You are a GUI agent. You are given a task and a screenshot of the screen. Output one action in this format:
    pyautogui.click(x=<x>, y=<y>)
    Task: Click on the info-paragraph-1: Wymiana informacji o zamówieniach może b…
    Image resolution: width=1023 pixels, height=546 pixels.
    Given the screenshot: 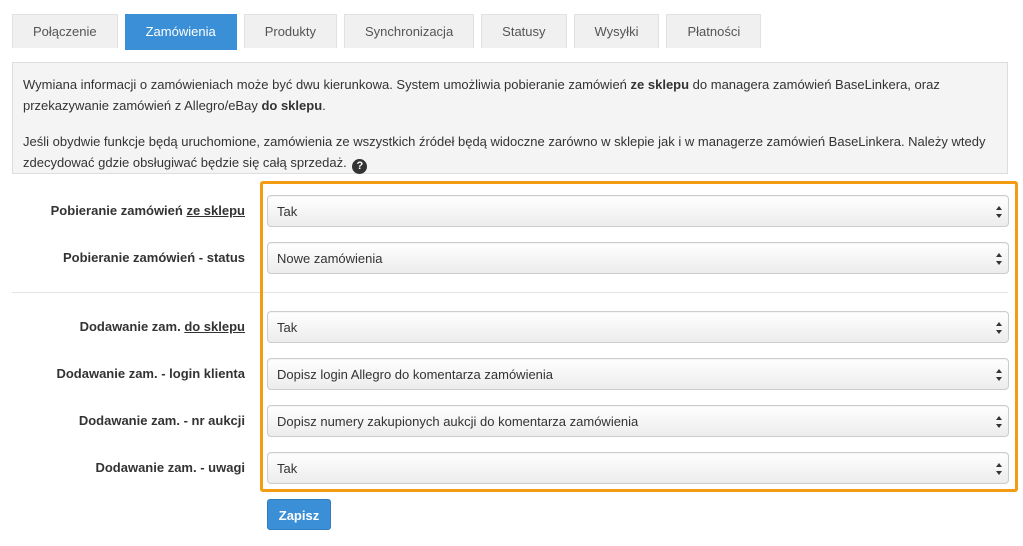 What is the action you would take?
    pyautogui.click(x=510, y=95)
    